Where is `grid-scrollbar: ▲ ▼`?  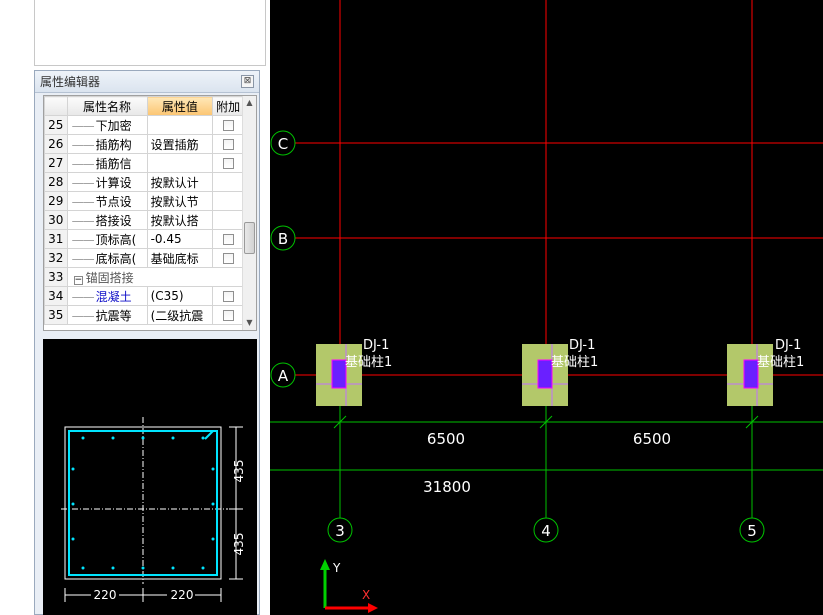 grid-scrollbar: ▲ ▼ is located at coordinates (249, 213).